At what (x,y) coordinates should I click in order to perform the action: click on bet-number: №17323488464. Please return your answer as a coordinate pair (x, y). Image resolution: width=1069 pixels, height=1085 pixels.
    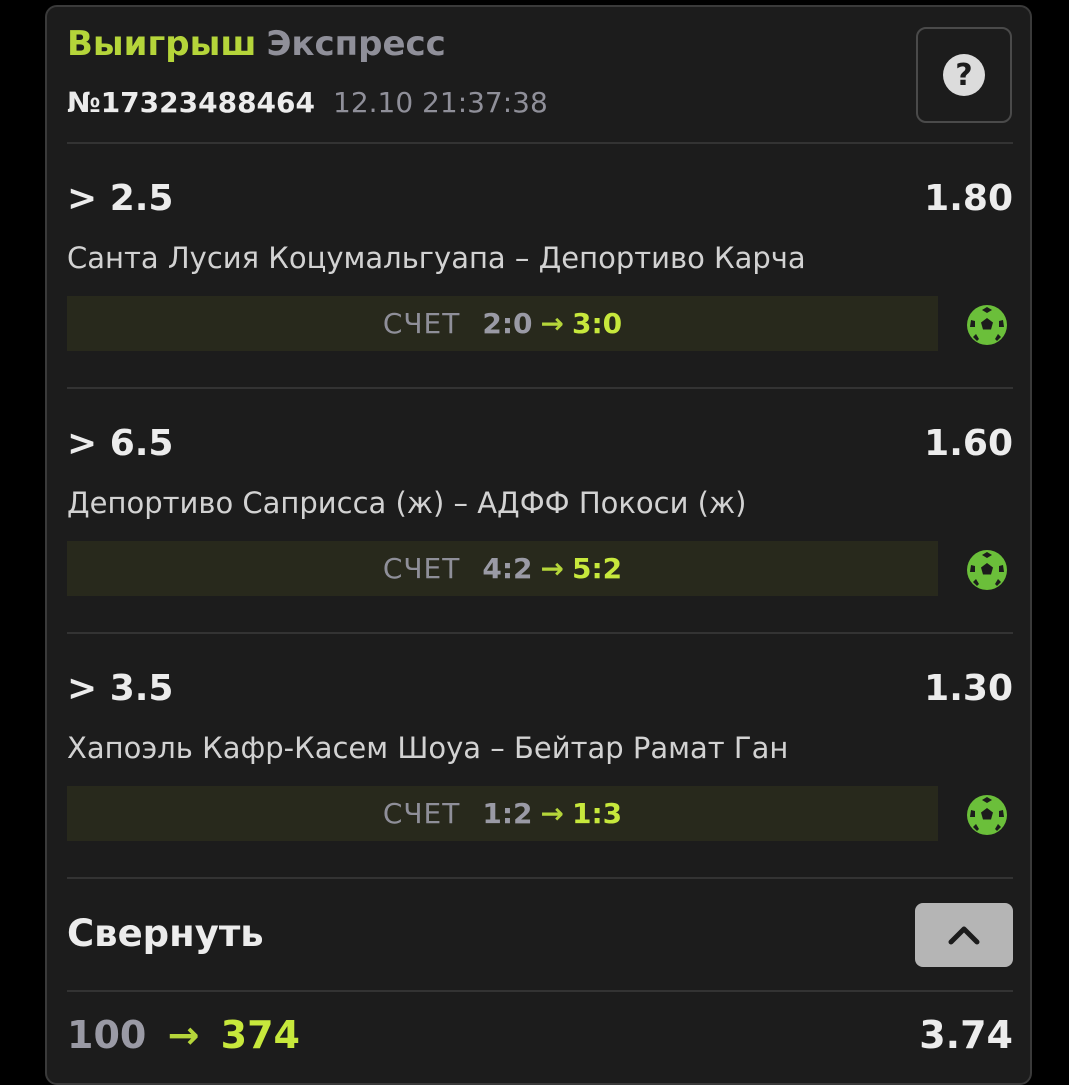
    Looking at the image, I should click on (191, 102).